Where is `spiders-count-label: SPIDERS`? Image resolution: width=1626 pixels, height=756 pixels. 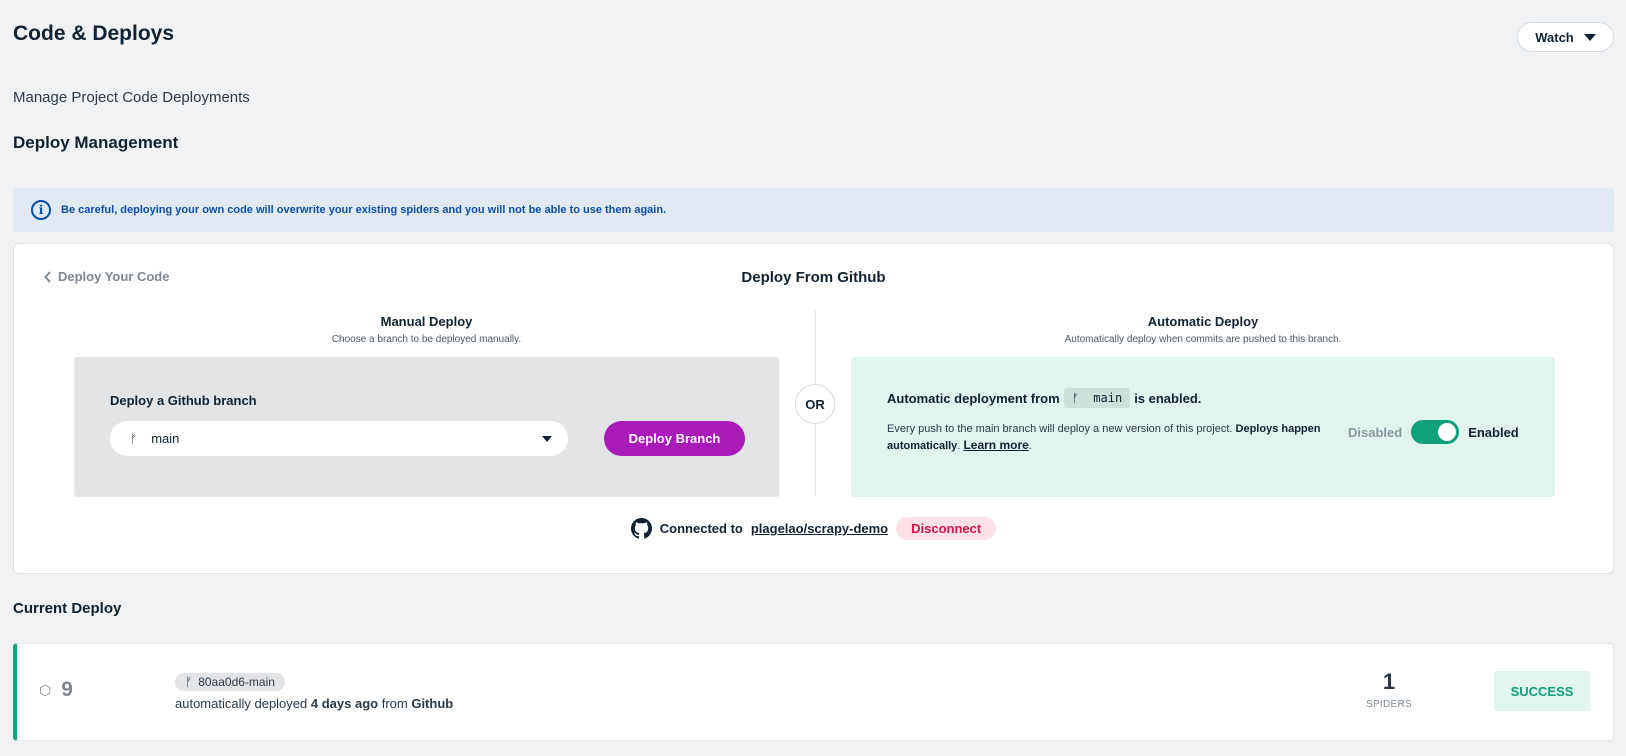 spiders-count-label: SPIDERS is located at coordinates (1388, 704).